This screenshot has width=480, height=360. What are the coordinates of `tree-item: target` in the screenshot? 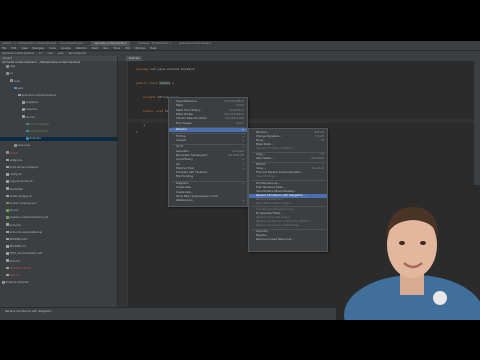 It's located at (59, 153).